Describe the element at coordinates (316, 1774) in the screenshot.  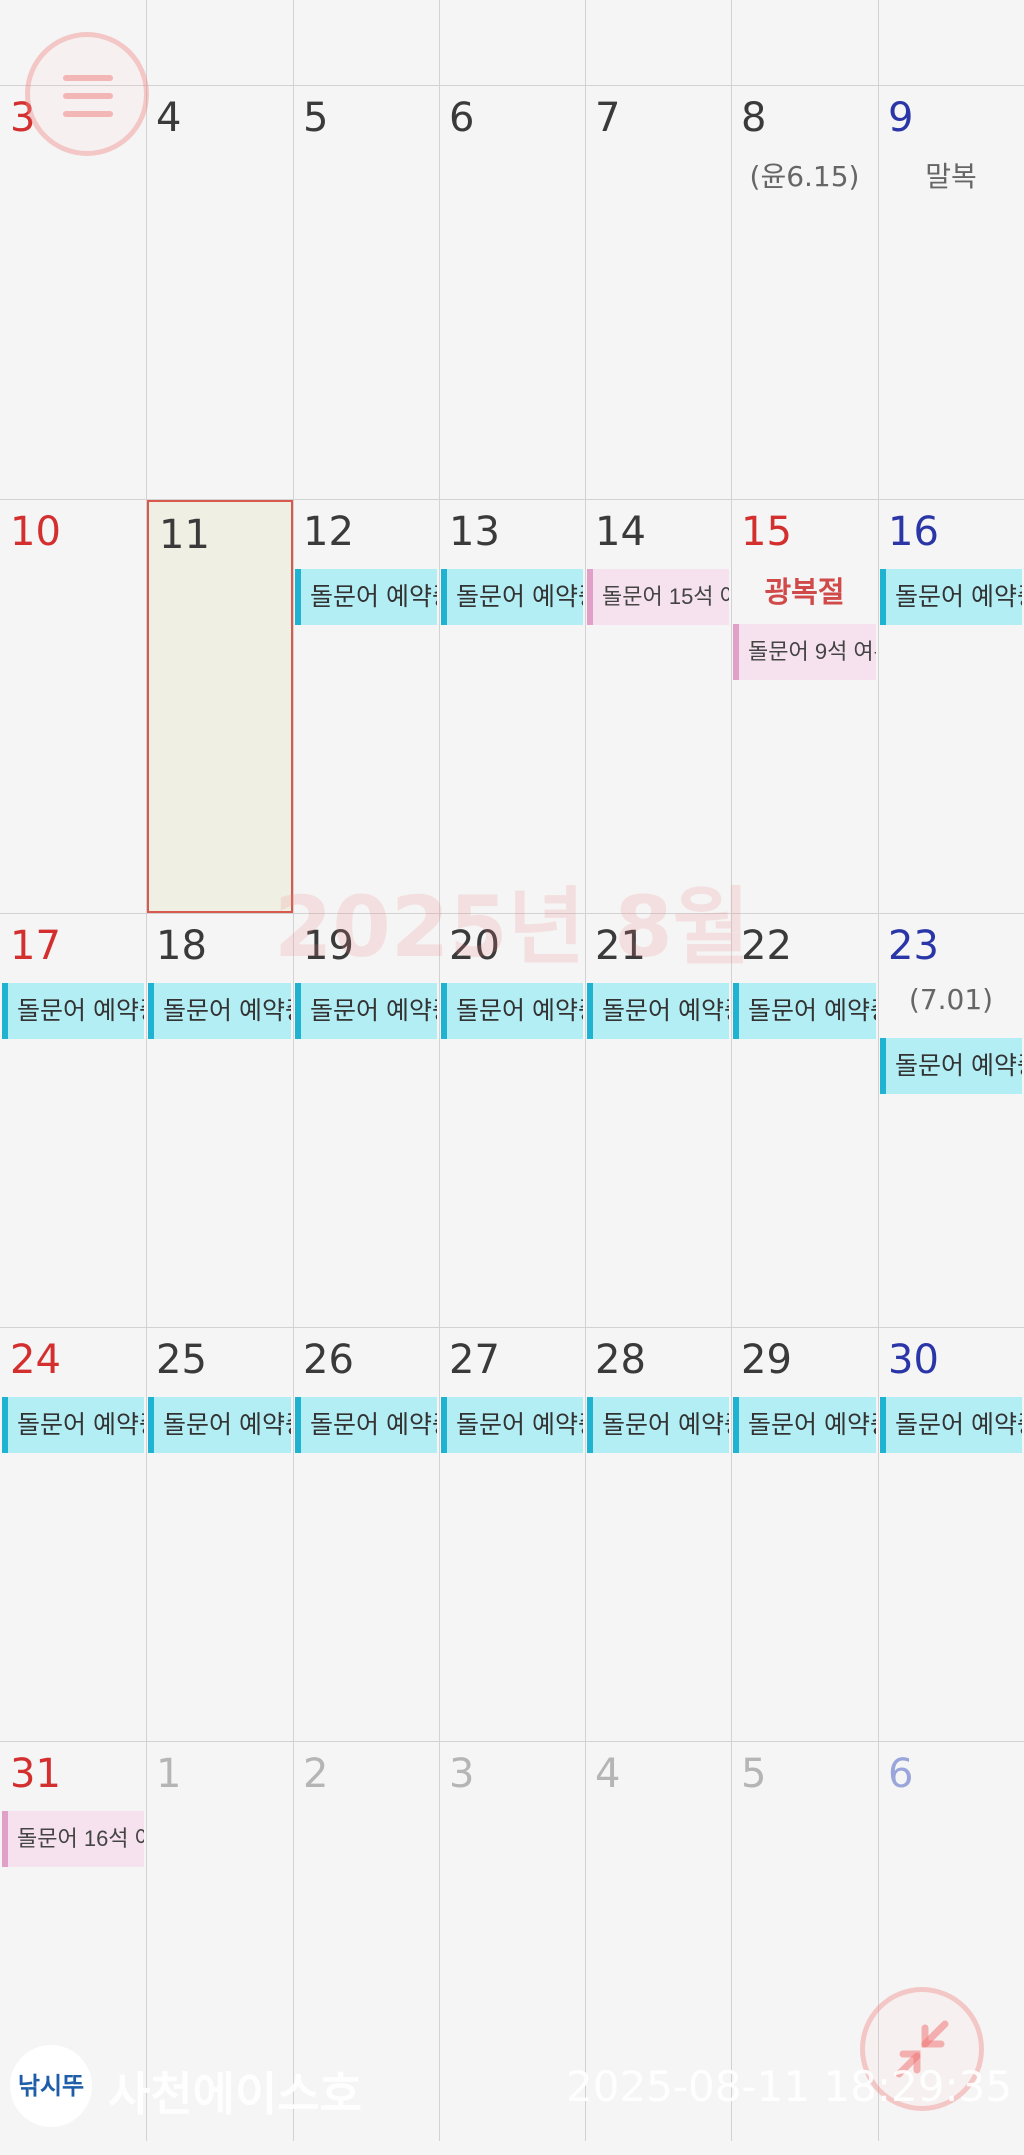
I see `day-number: 2` at that location.